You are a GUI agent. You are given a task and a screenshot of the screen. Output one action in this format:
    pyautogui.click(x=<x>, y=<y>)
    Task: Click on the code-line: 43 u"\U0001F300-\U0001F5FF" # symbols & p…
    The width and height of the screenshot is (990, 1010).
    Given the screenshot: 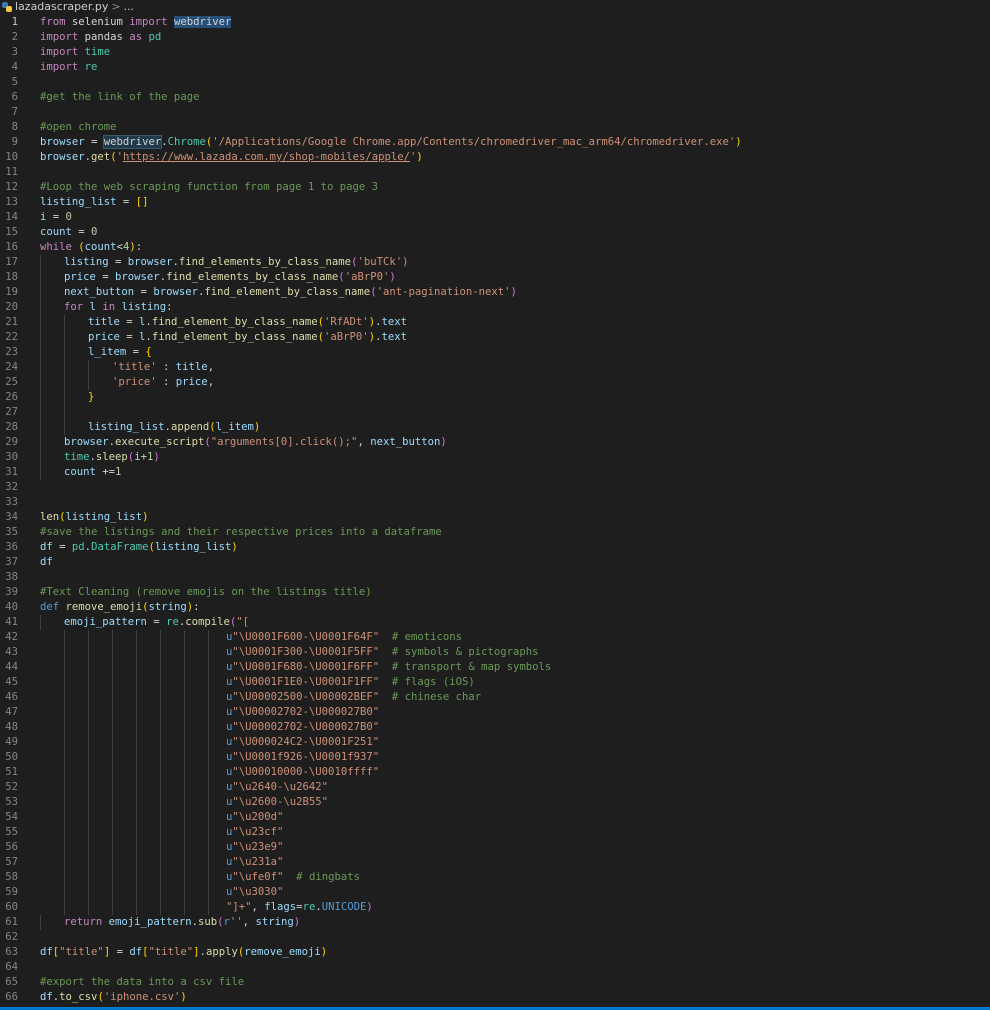 What is the action you would take?
    pyautogui.click(x=495, y=652)
    